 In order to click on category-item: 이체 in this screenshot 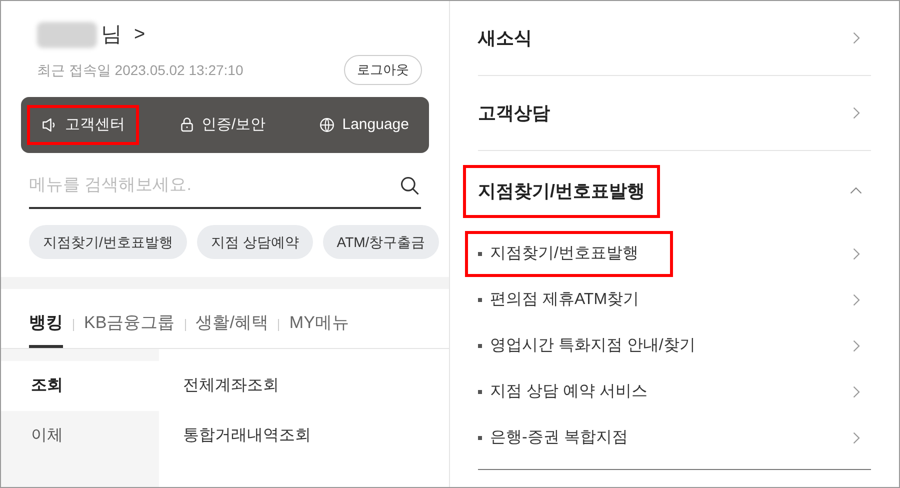, I will do `click(80, 436)`.